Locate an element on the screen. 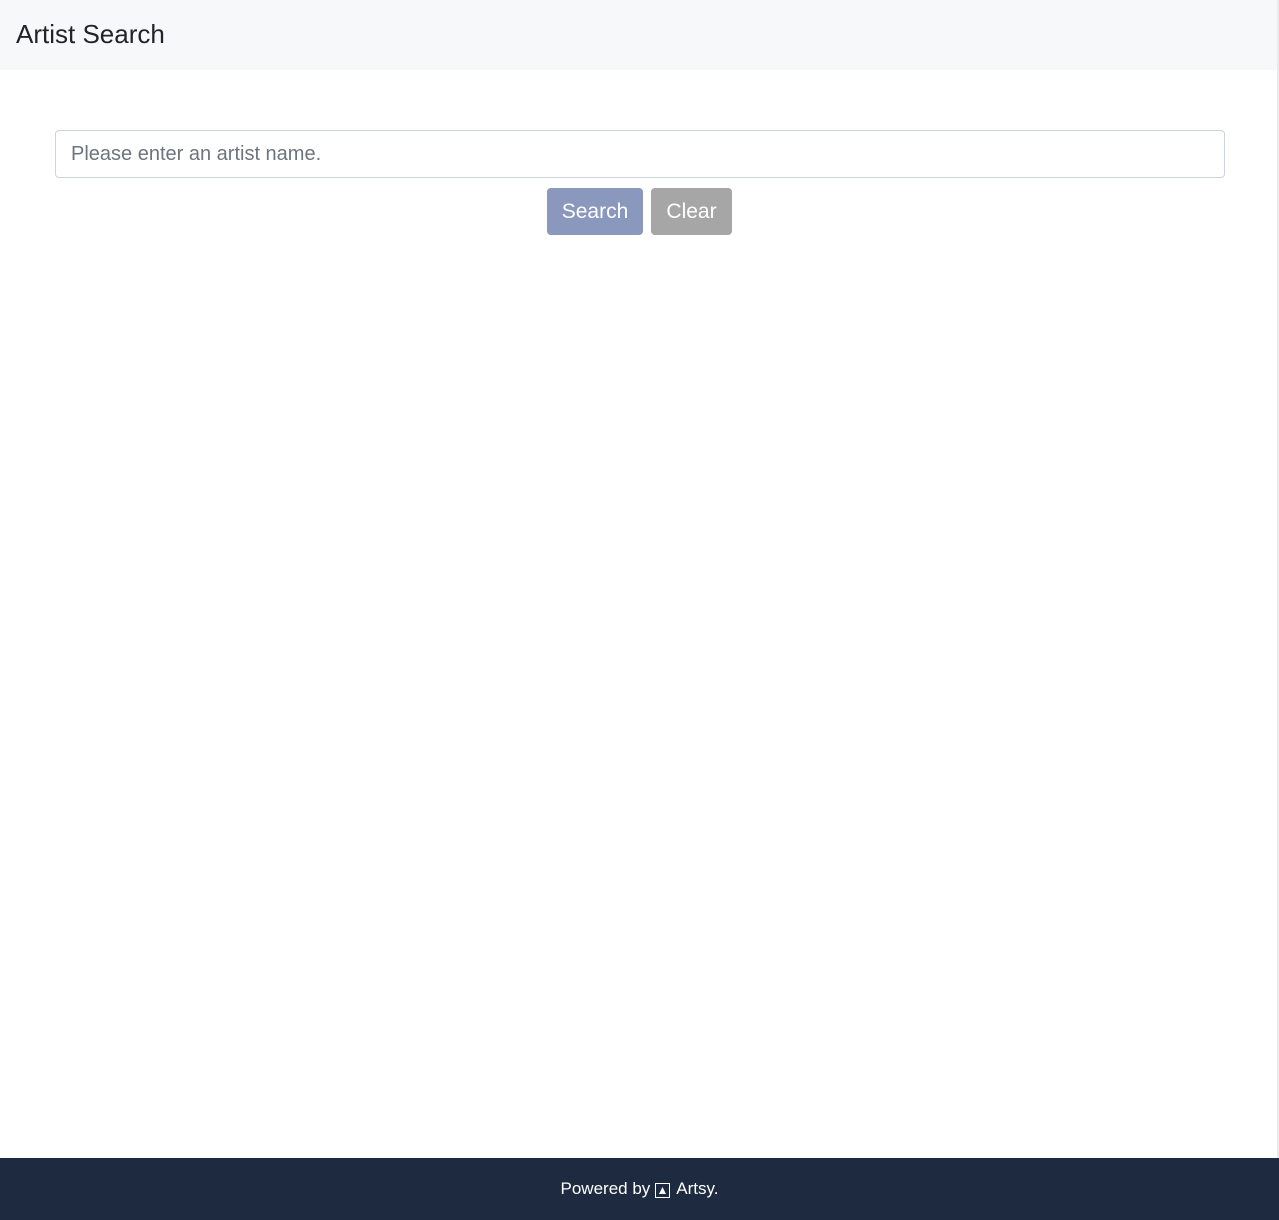 The width and height of the screenshot is (1279, 1220). footer: Powered by Artsy. is located at coordinates (639, 1189).